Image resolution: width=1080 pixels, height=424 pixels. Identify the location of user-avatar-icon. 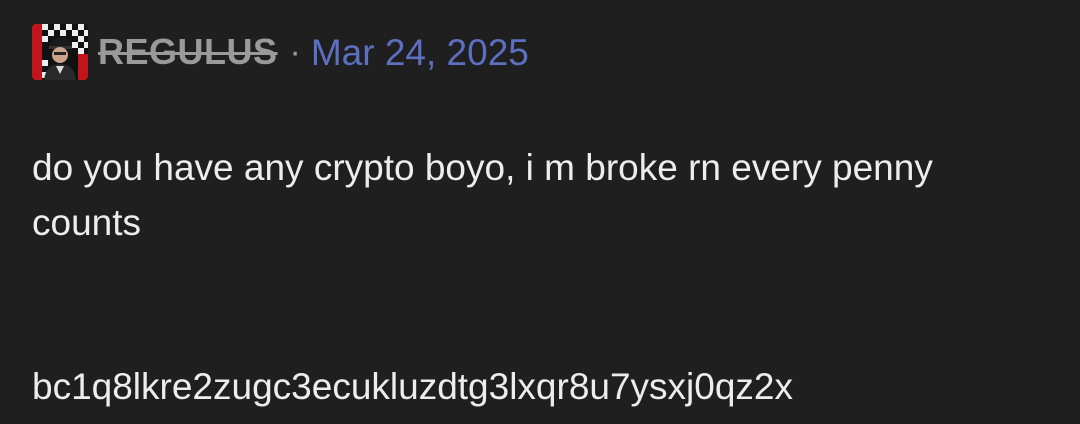
(60, 52).